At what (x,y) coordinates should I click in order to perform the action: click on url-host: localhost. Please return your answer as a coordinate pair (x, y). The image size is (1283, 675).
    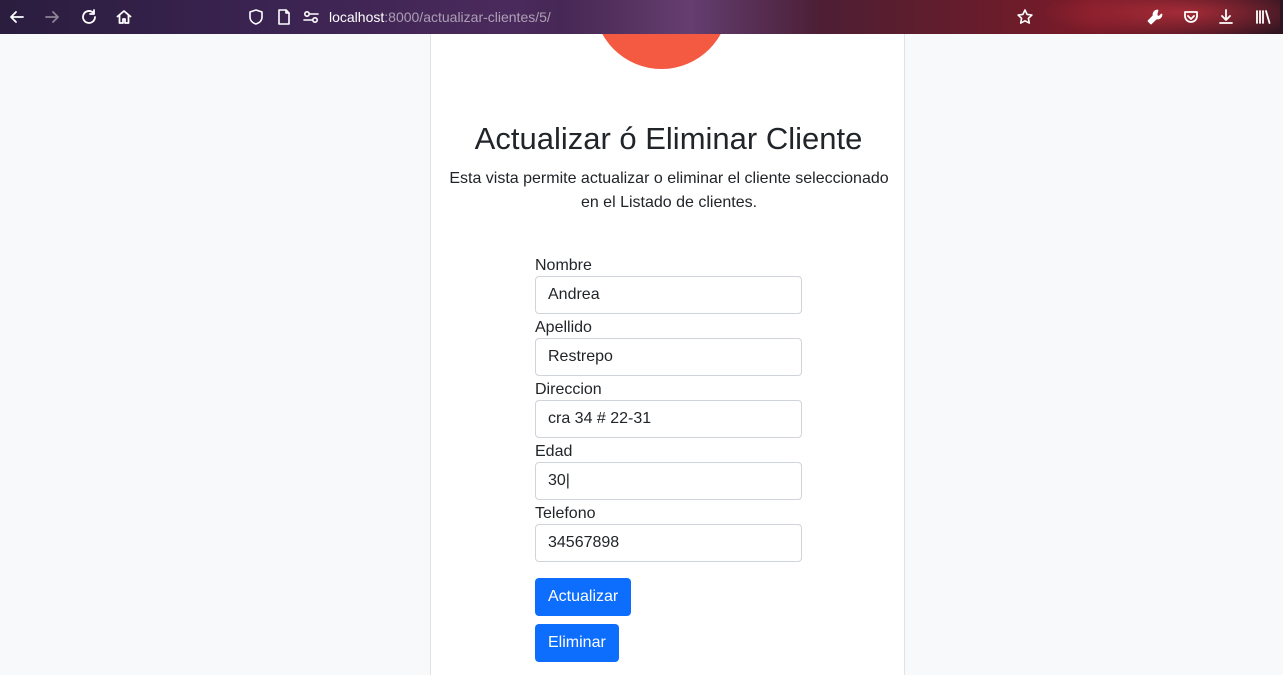
    Looking at the image, I should click on (357, 17).